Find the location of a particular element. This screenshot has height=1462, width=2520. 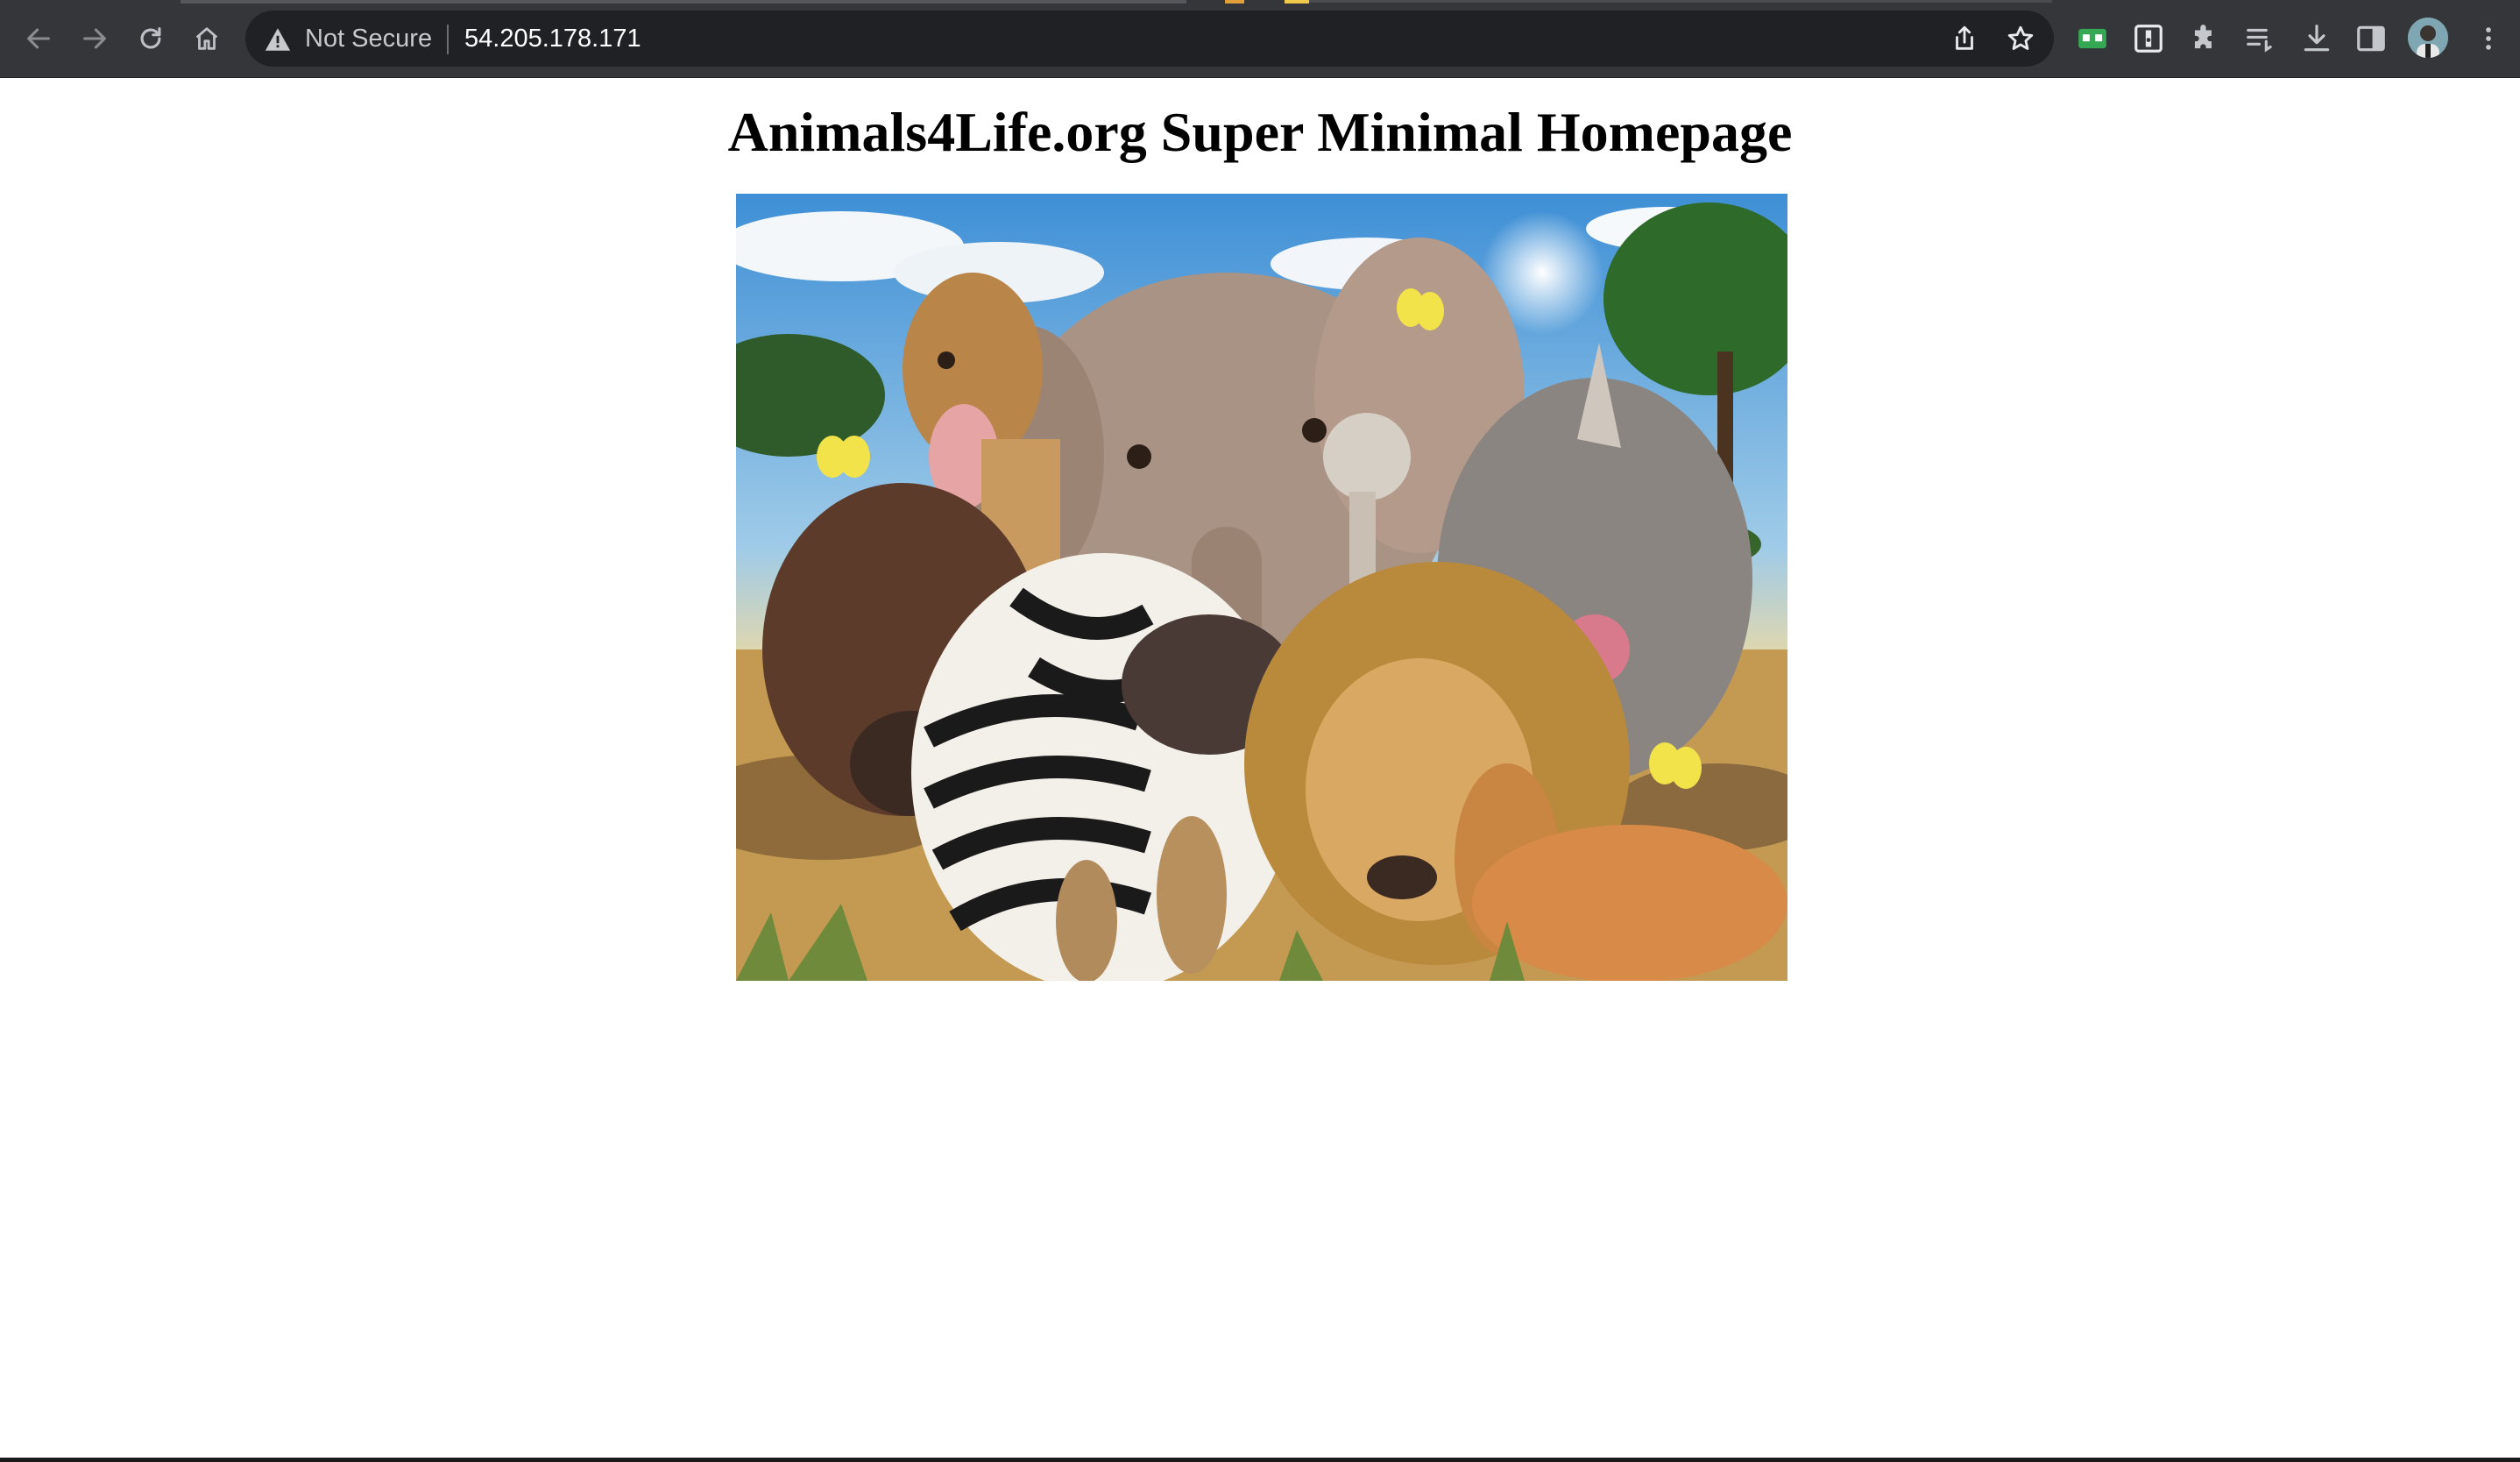

share-icon is located at coordinates (1965, 37).